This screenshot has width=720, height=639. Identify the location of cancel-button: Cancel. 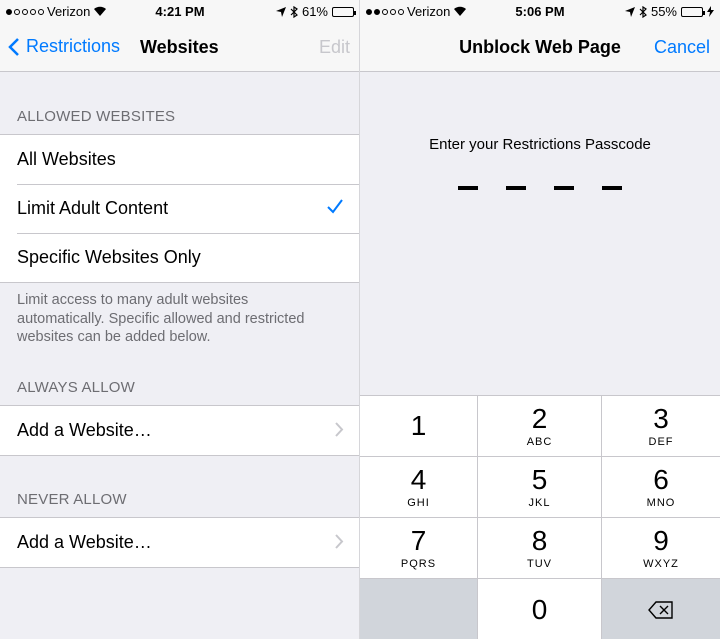
(682, 47).